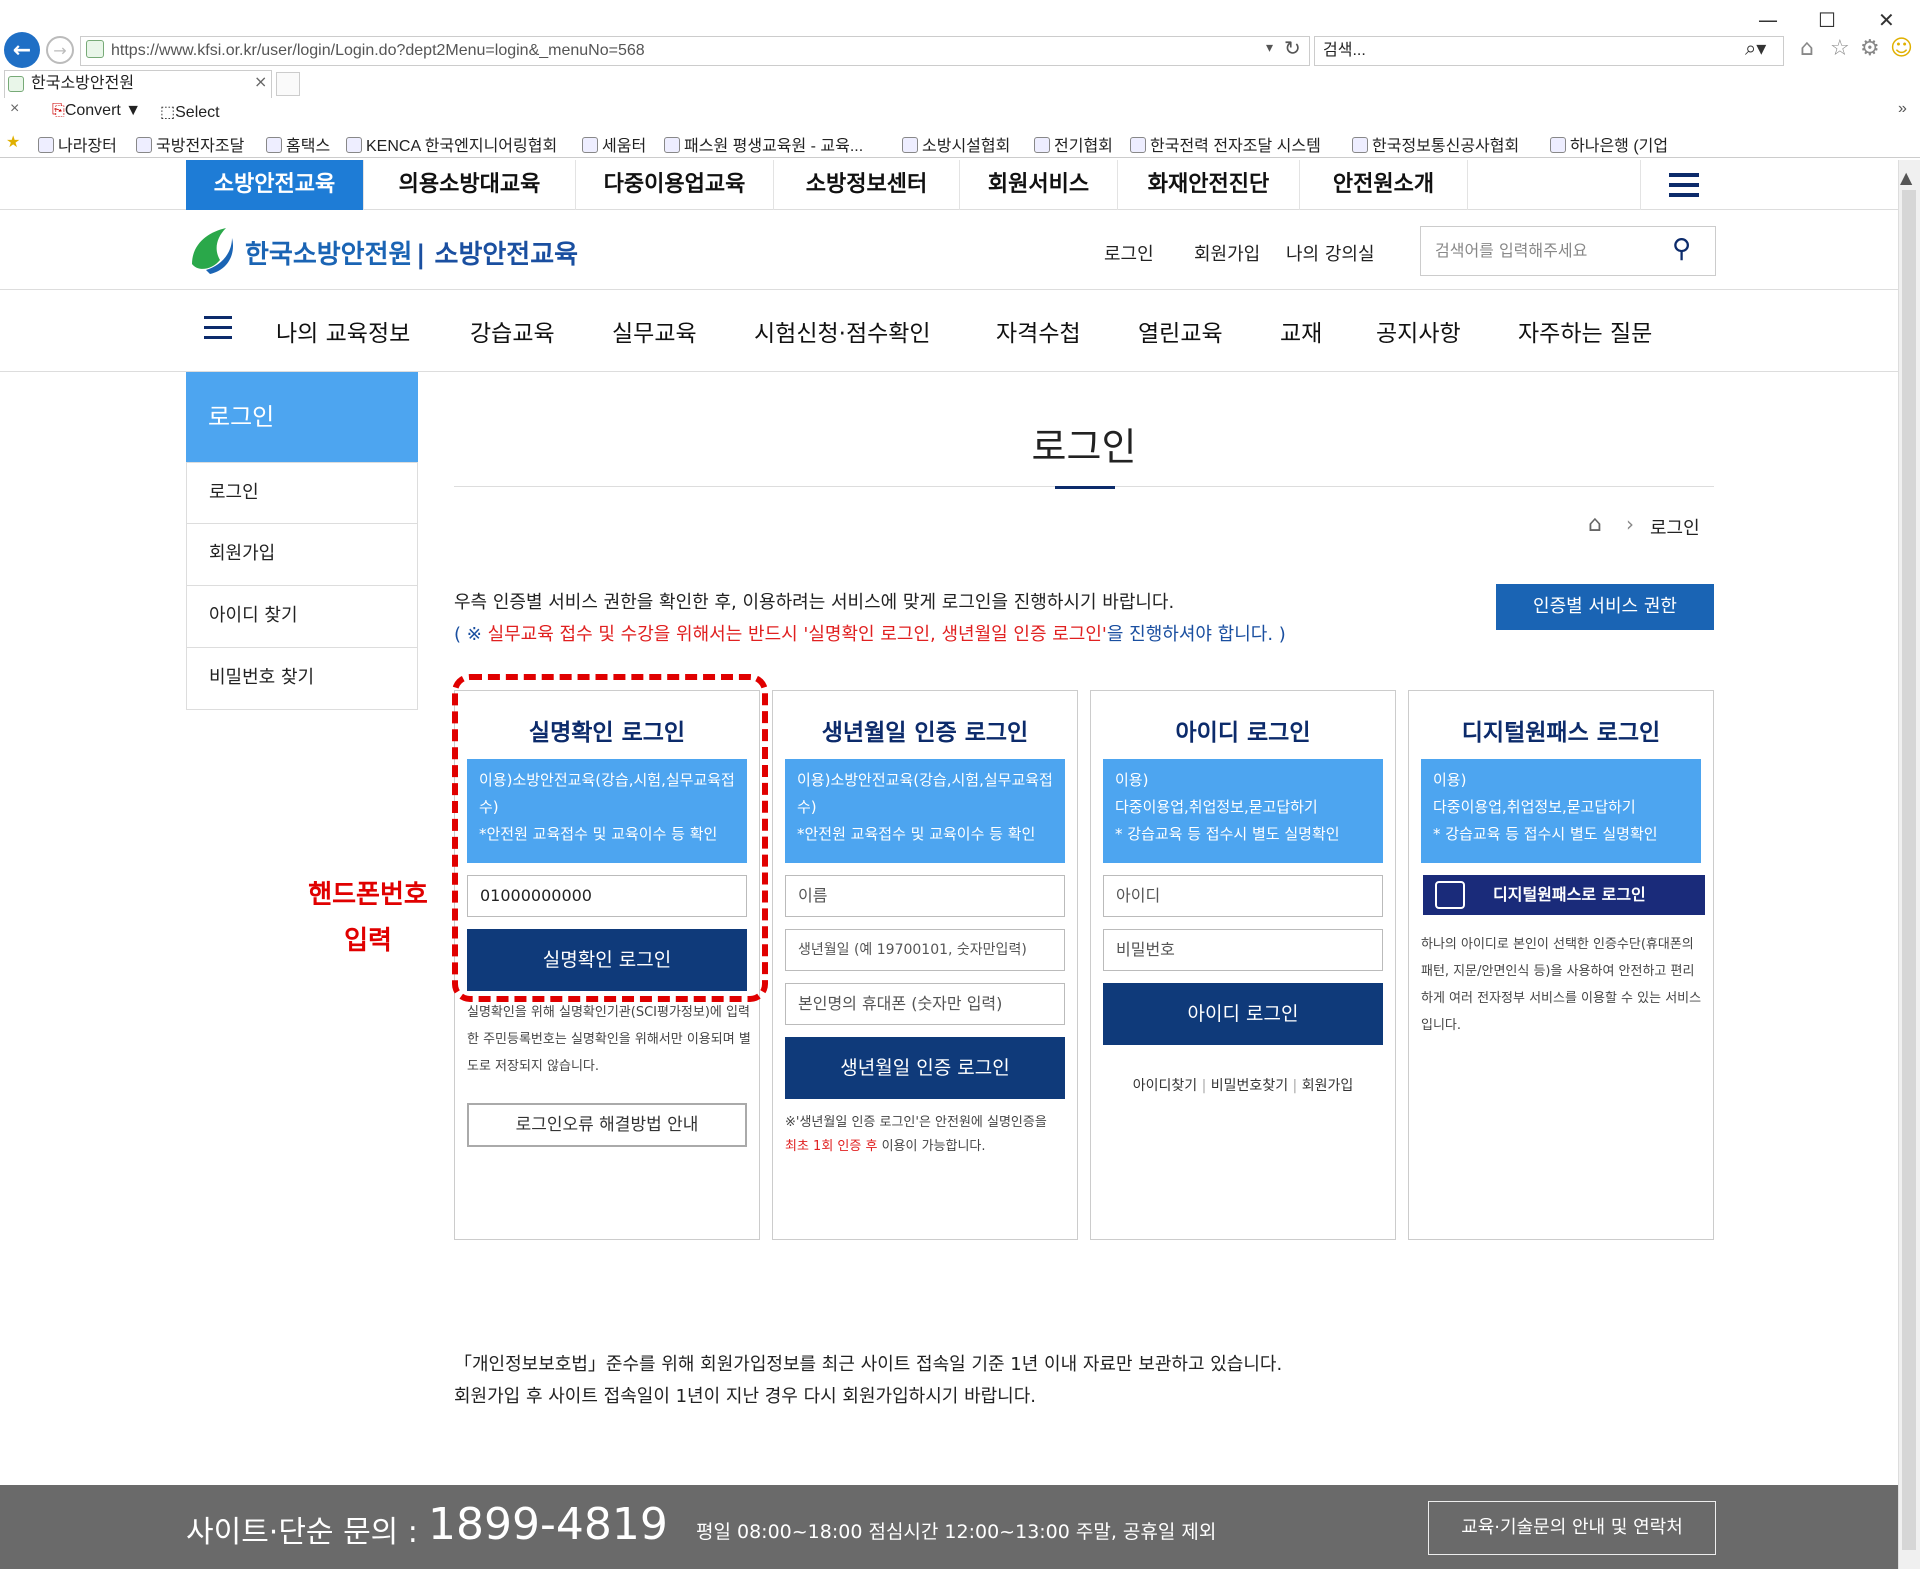  What do you see at coordinates (1165, 1086) in the screenshot?
I see `find-id-link: 아이디찾기` at bounding box center [1165, 1086].